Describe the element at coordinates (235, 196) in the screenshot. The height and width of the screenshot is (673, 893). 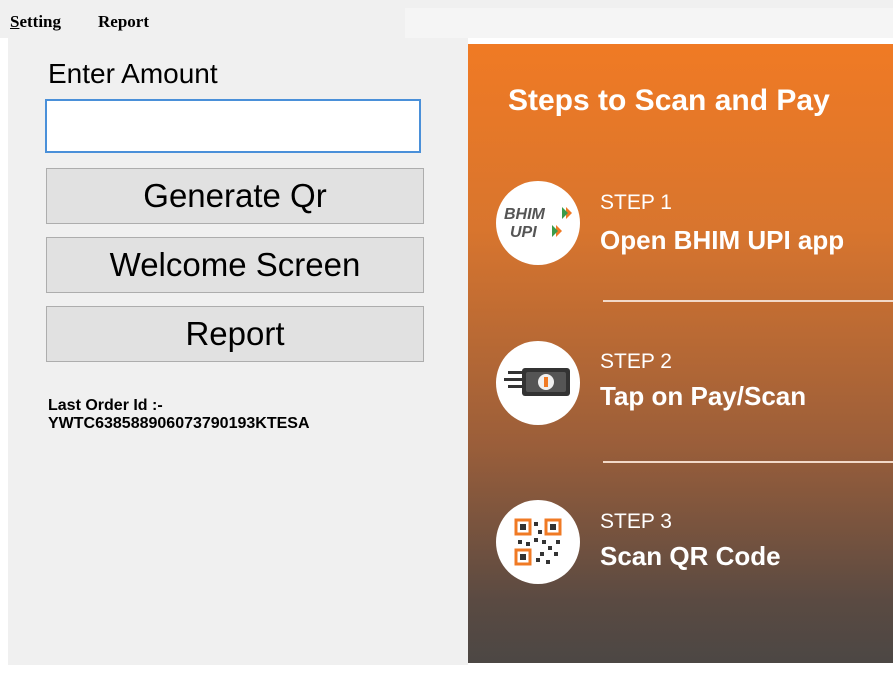
I see `generate-qr-button: Generate Qr` at that location.